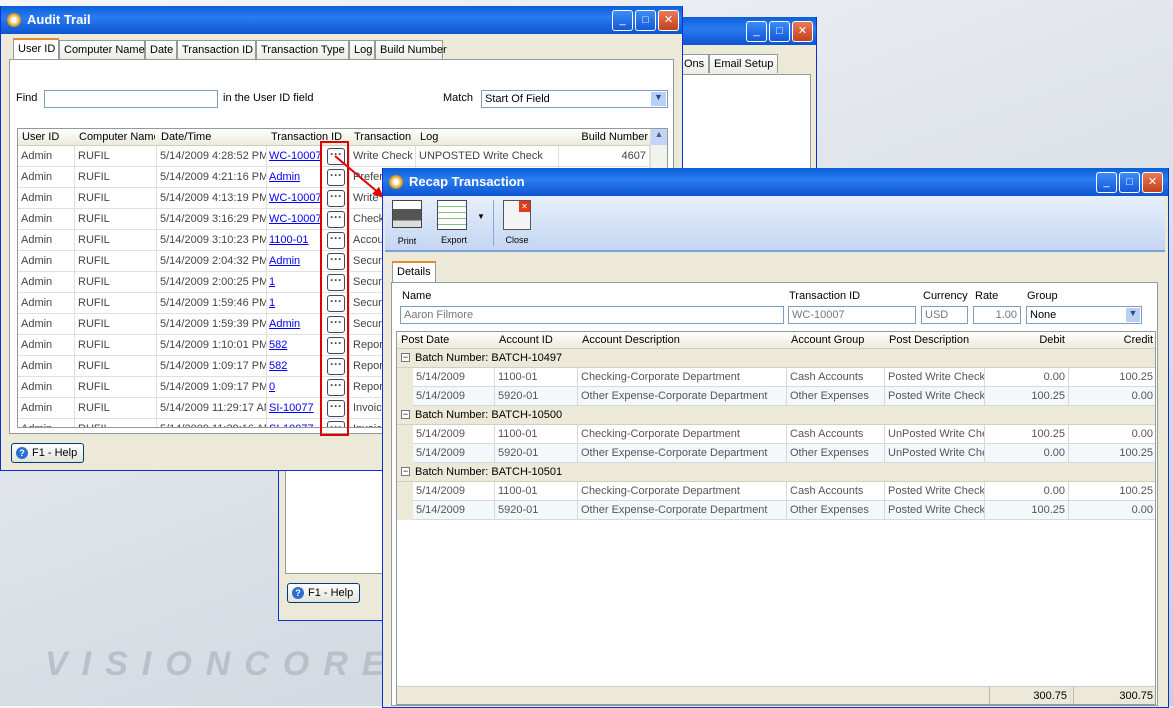 Image resolution: width=1173 pixels, height=708 pixels. Describe the element at coordinates (362, 49) in the screenshot. I see `tab-log: Log` at that location.